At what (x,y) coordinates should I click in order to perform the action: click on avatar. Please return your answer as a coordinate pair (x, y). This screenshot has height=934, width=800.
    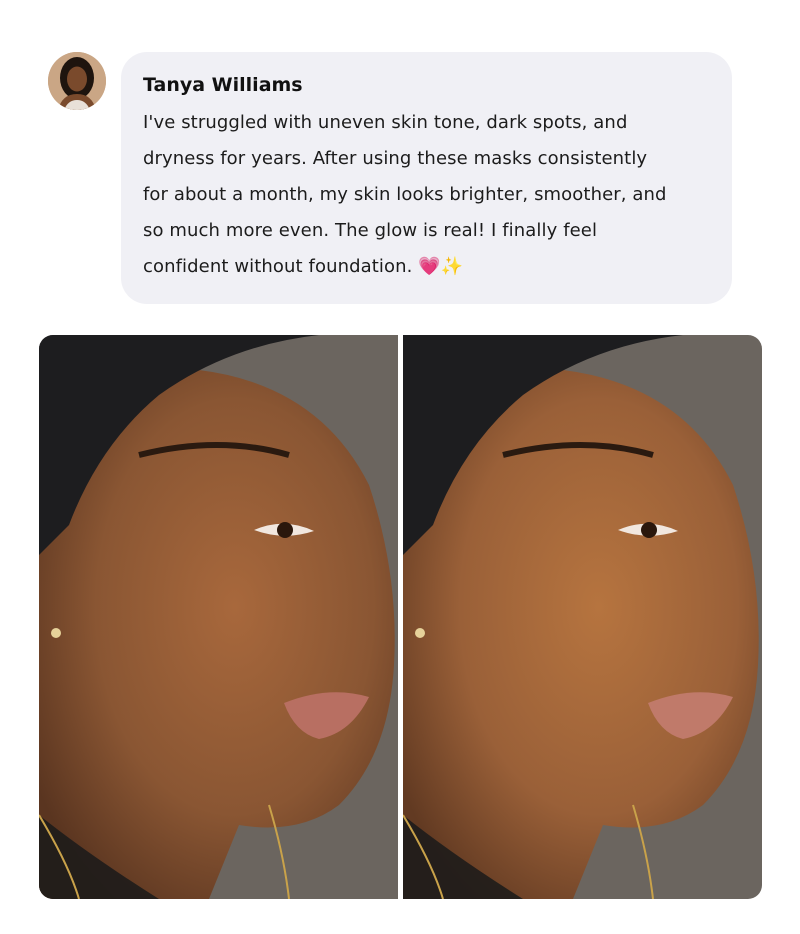
    Looking at the image, I should click on (77, 81).